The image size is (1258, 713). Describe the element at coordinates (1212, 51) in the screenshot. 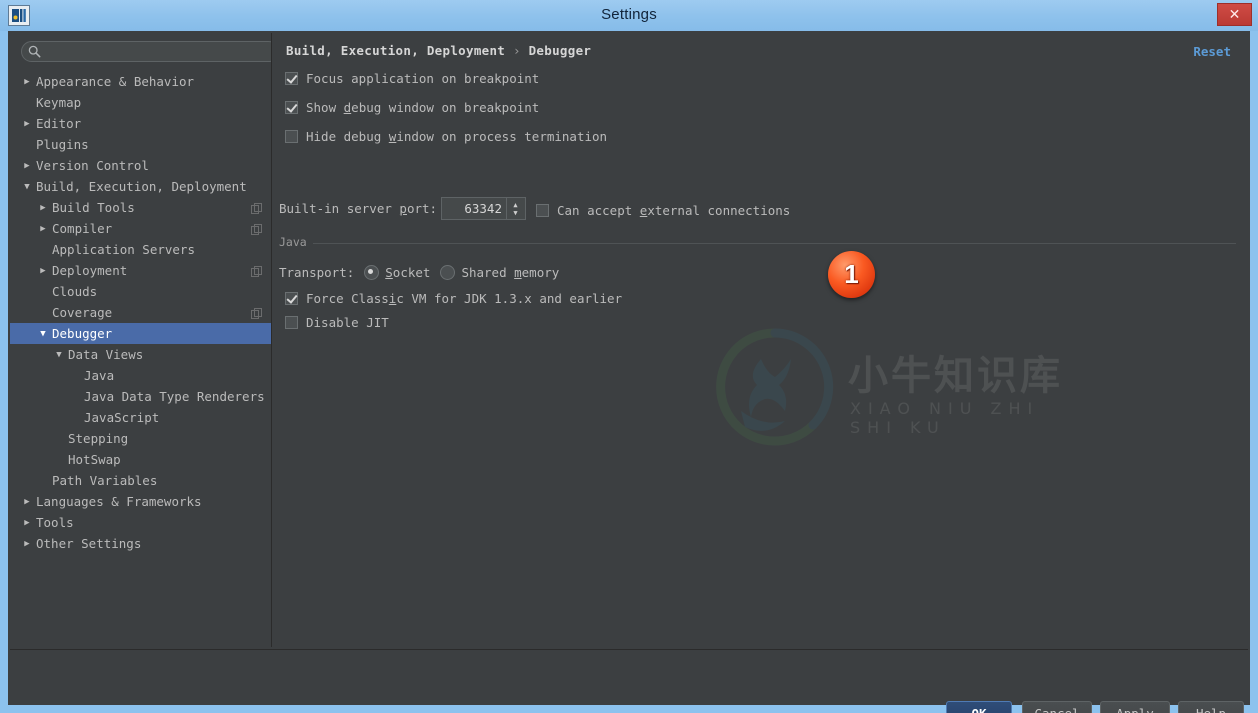

I see `reset-link: Reset` at that location.